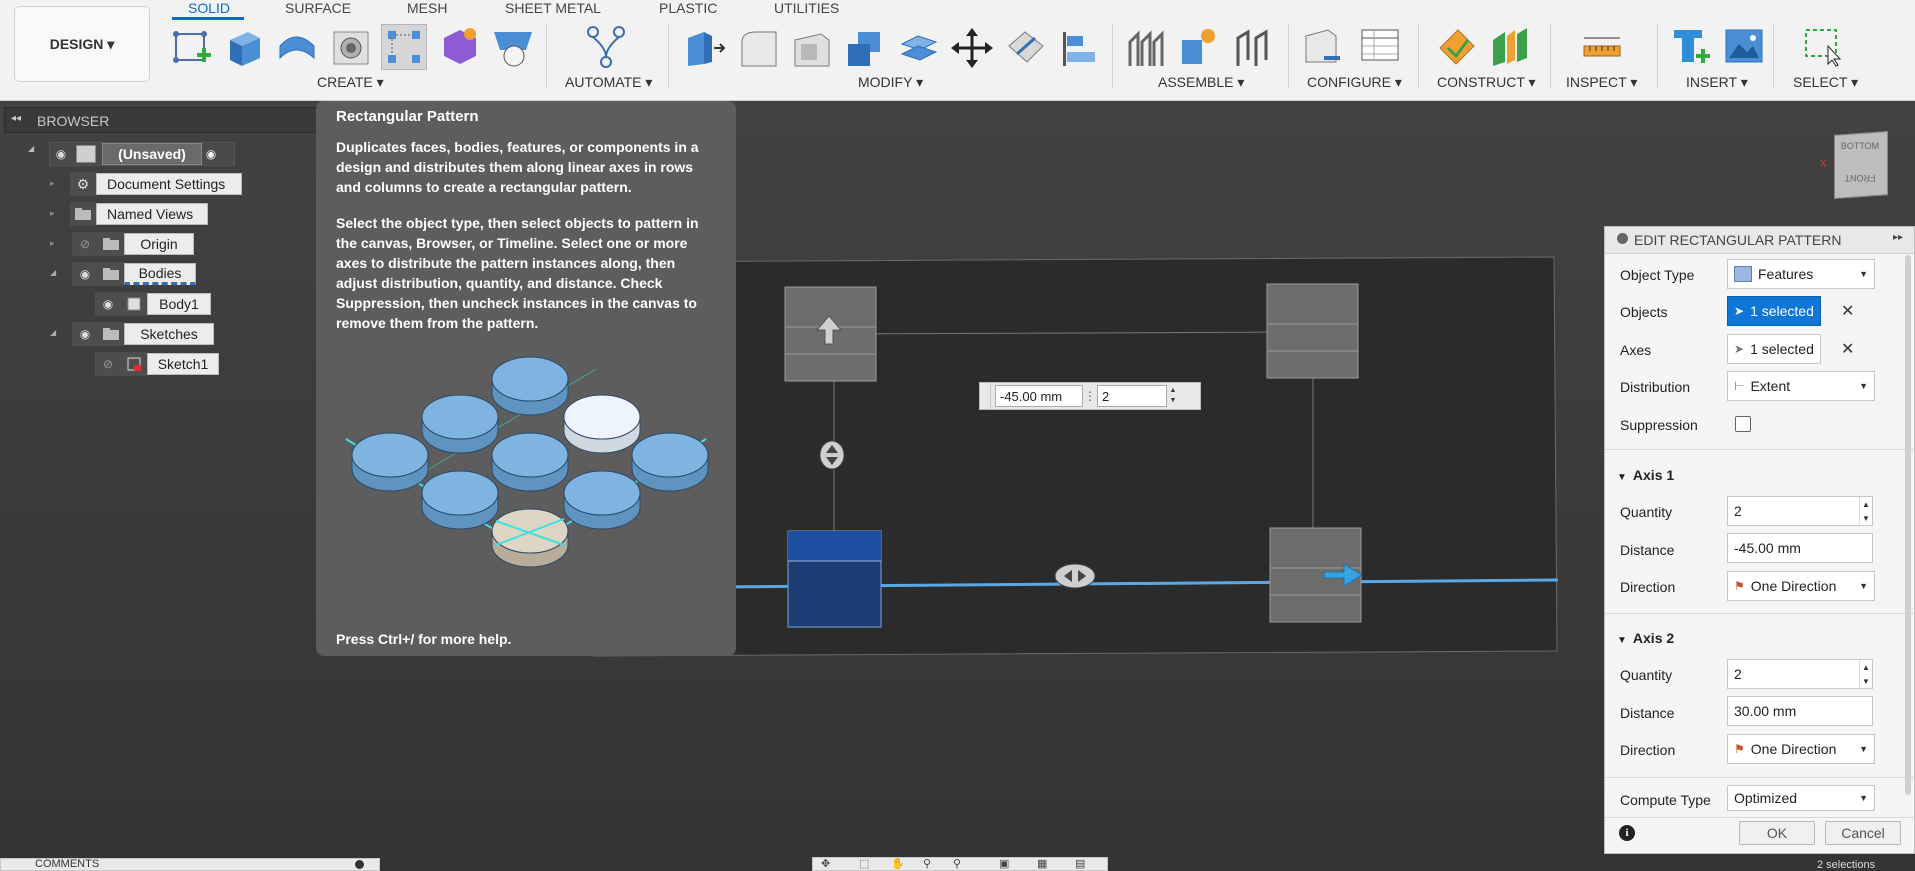  What do you see at coordinates (142, 154) in the screenshot?
I see `tree-item-root: ◉ (Unsaved) ◉` at bounding box center [142, 154].